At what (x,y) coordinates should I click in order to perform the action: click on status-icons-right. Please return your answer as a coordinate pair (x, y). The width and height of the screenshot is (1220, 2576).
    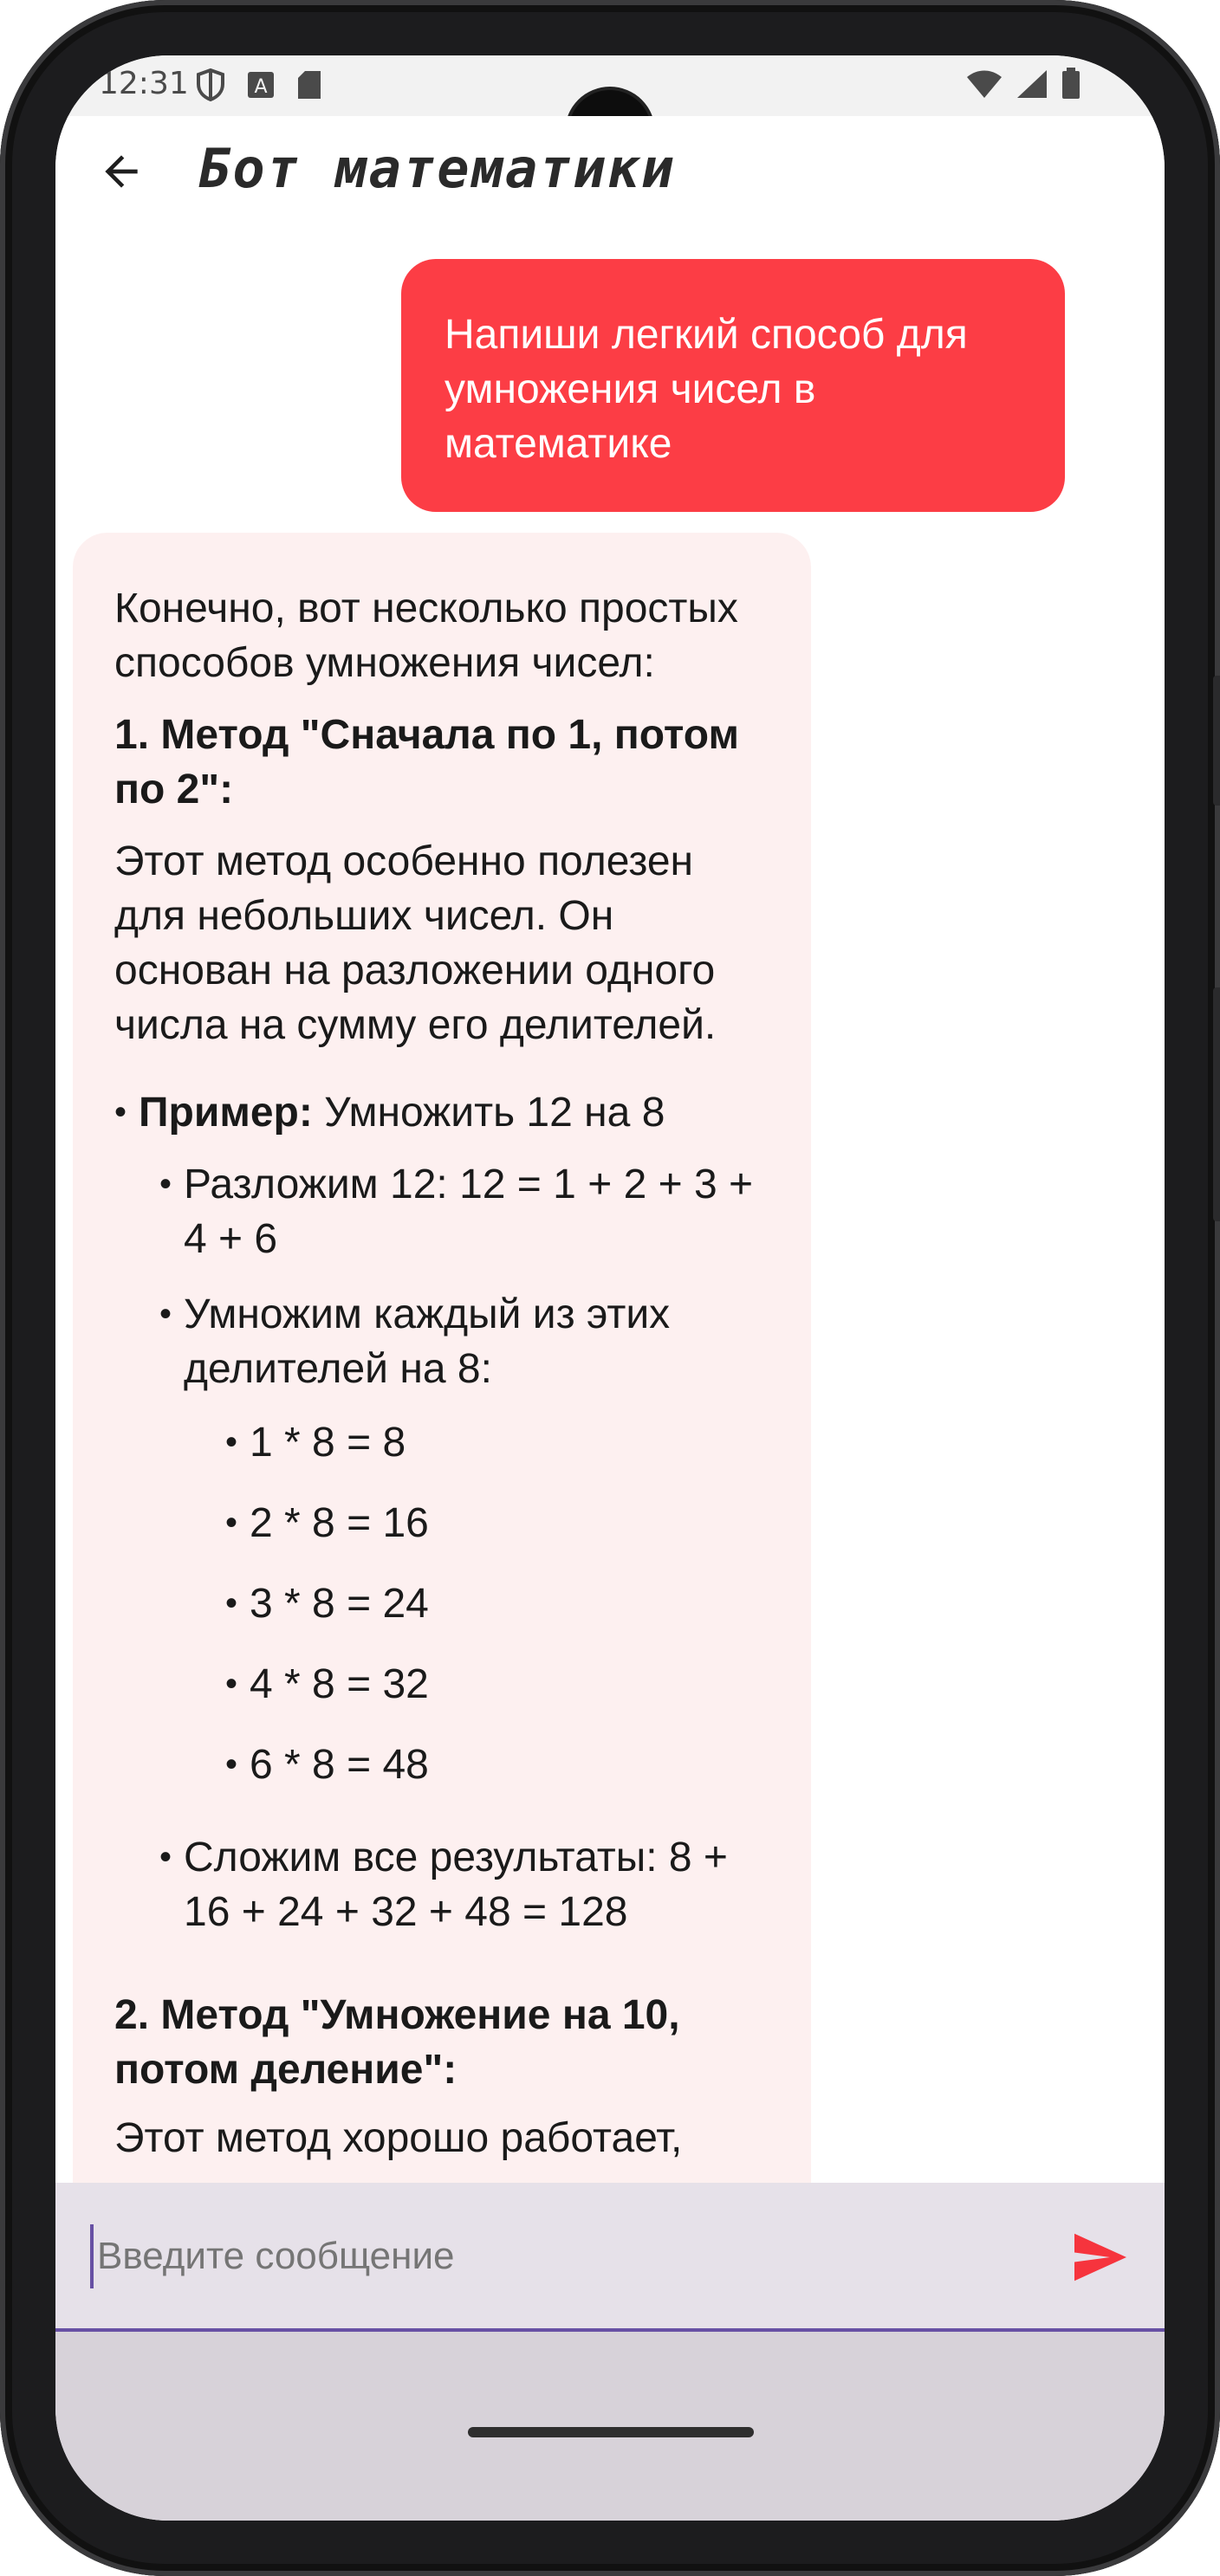
    Looking at the image, I should click on (1023, 84).